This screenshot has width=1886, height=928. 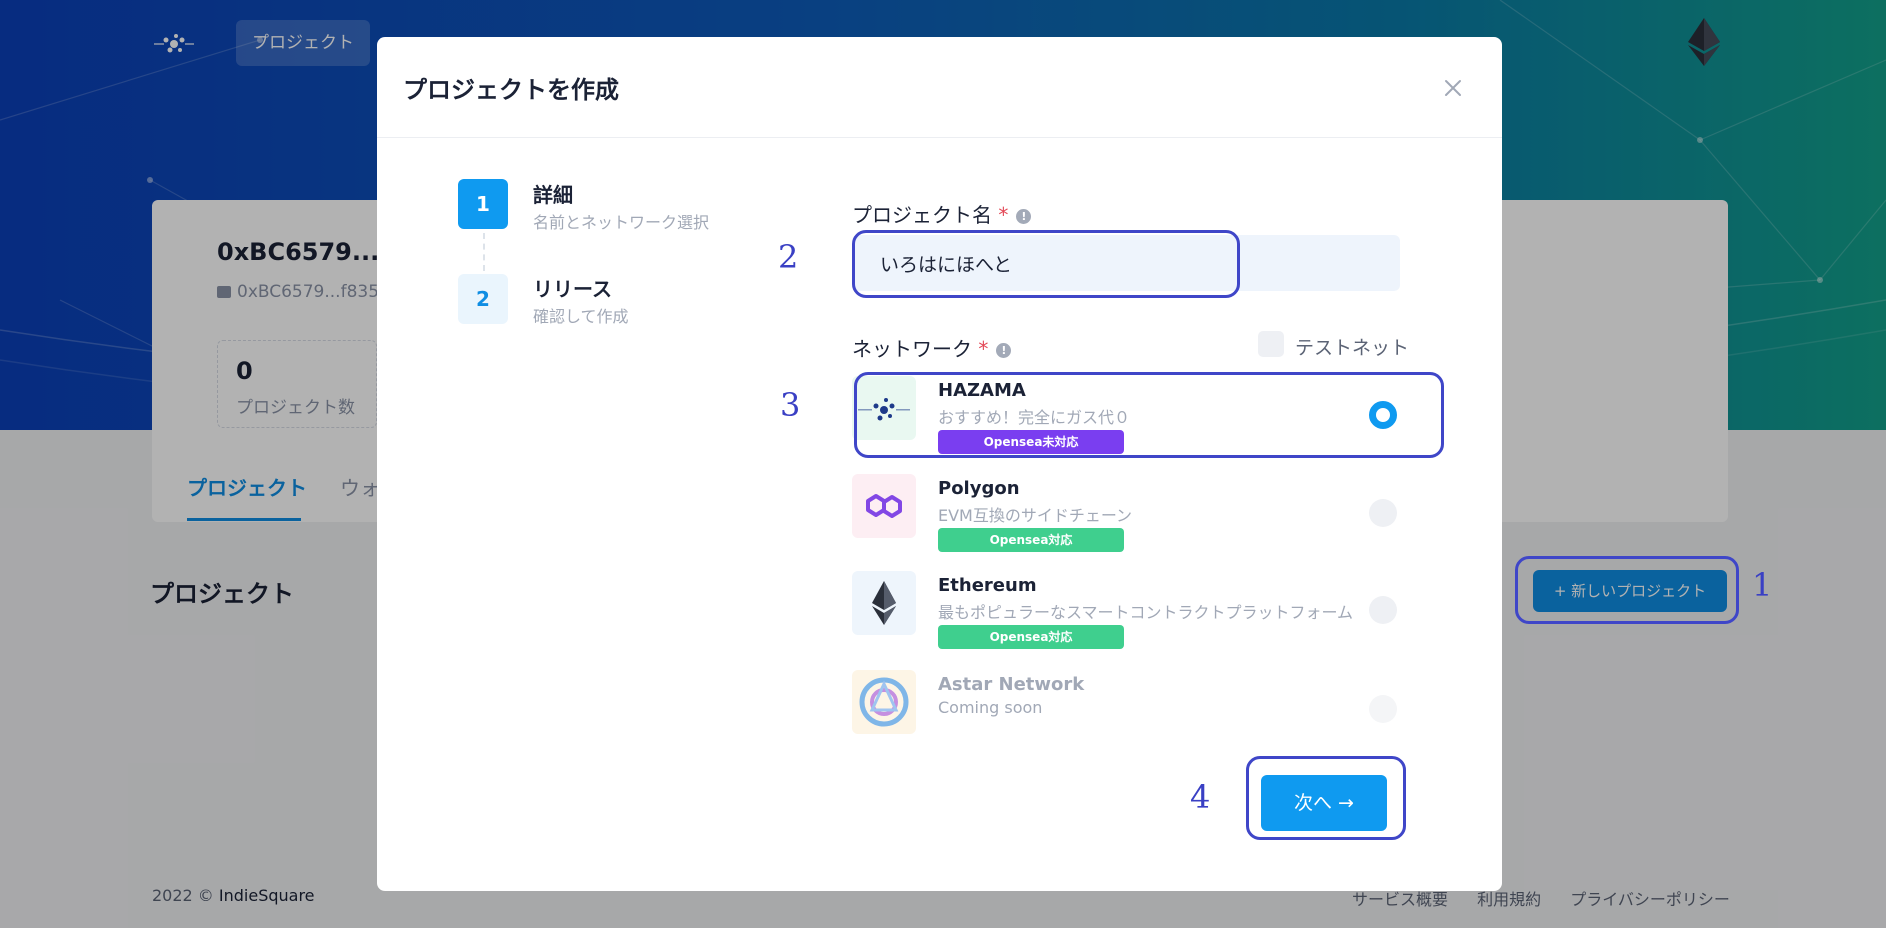 What do you see at coordinates (483, 204) in the screenshot?
I see `step-1-badge: 1` at bounding box center [483, 204].